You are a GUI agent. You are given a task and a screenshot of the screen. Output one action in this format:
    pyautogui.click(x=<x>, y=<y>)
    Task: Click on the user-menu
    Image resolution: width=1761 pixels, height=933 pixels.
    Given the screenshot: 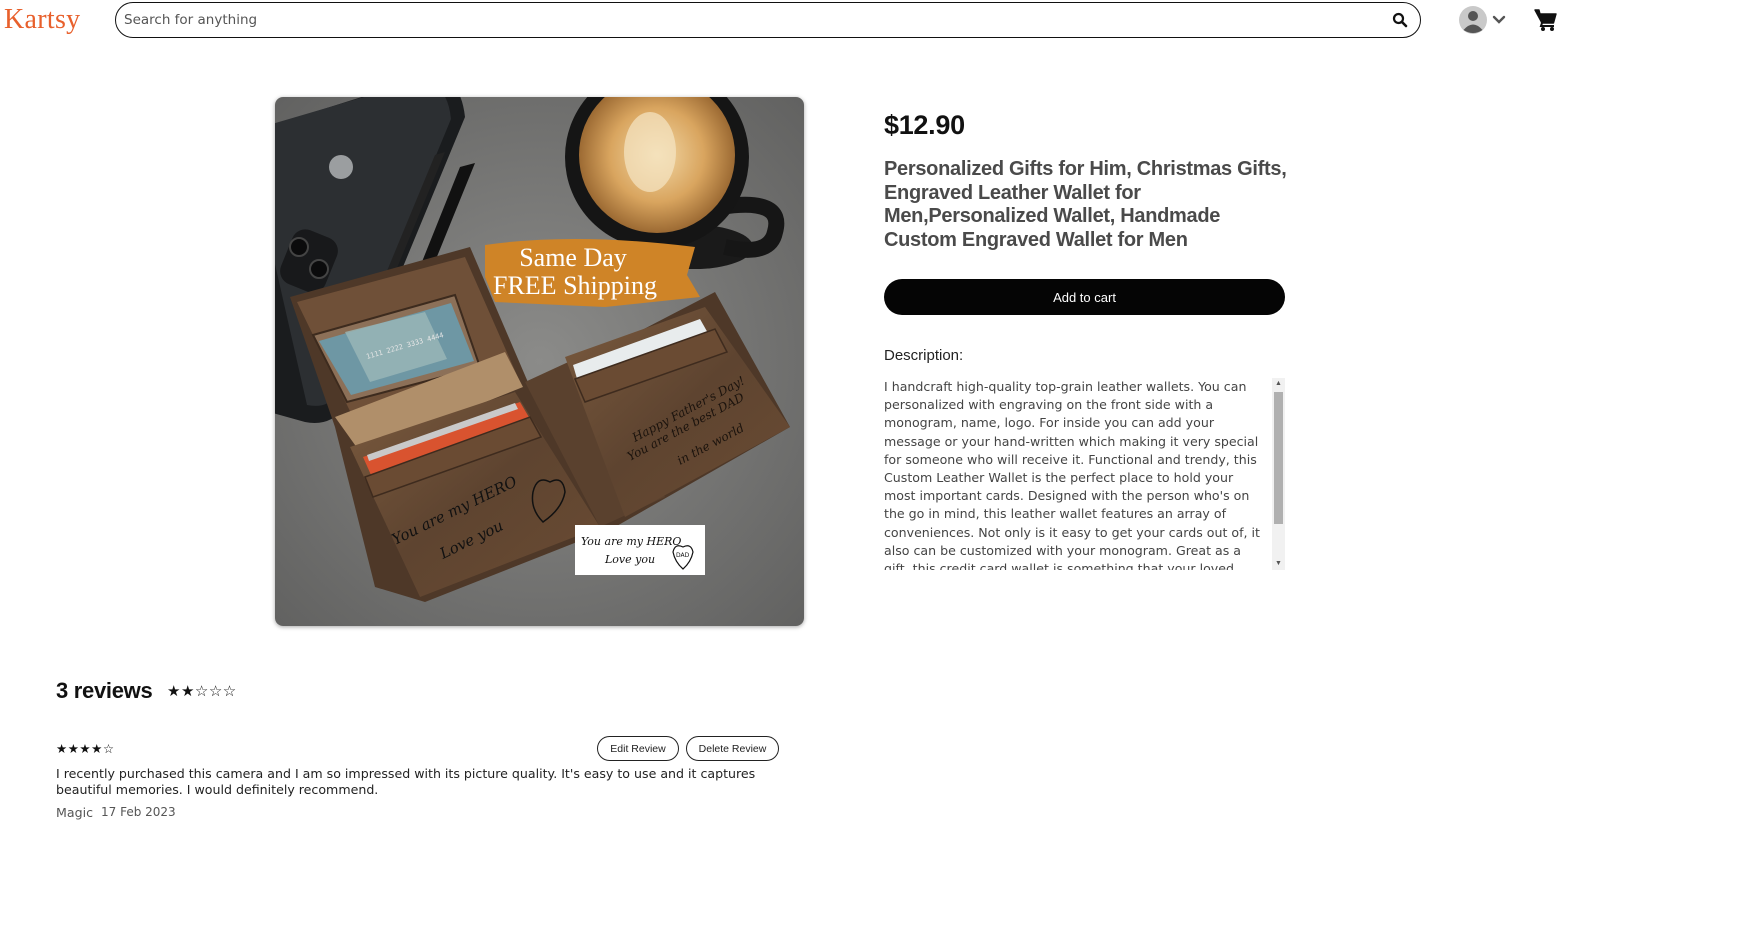 What is the action you would take?
    pyautogui.click(x=1484, y=20)
    